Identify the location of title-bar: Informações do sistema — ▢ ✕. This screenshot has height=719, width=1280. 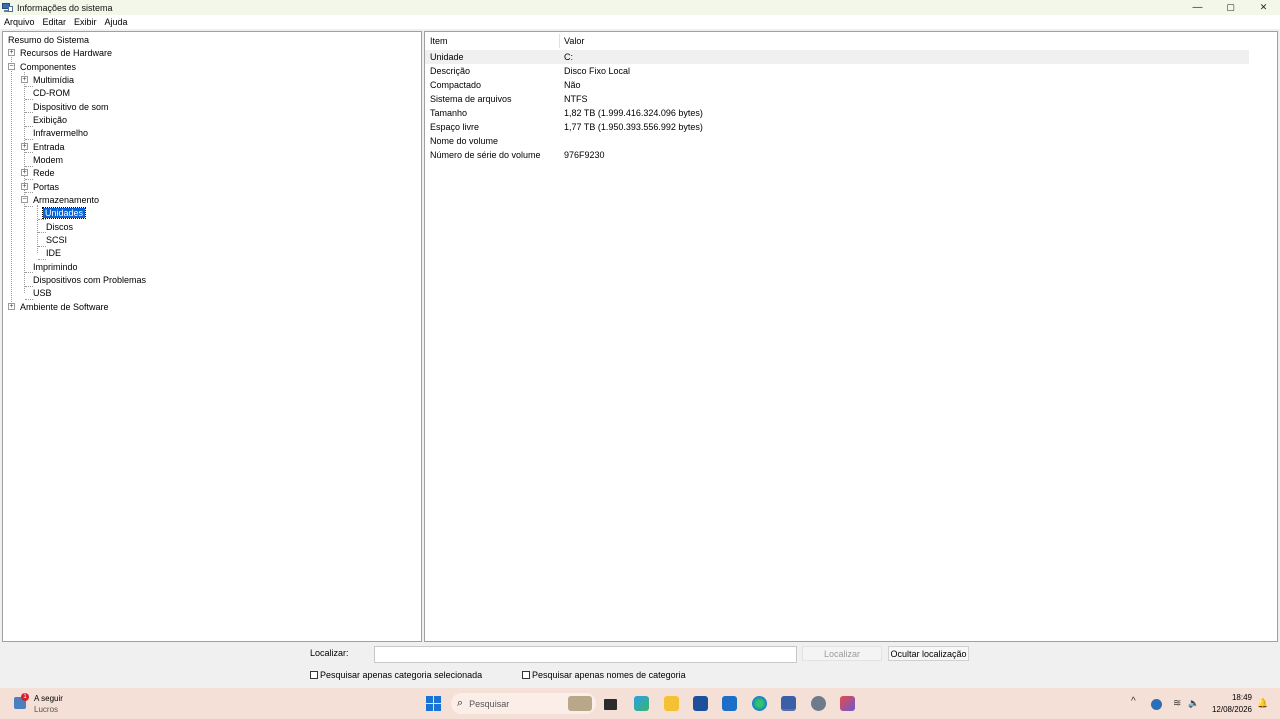
(640, 7).